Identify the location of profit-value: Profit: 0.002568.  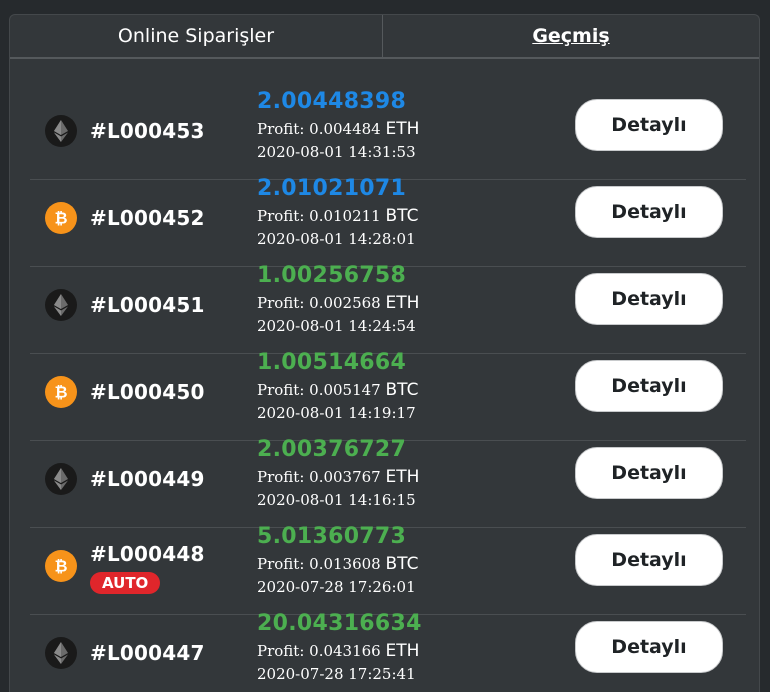
(319, 303).